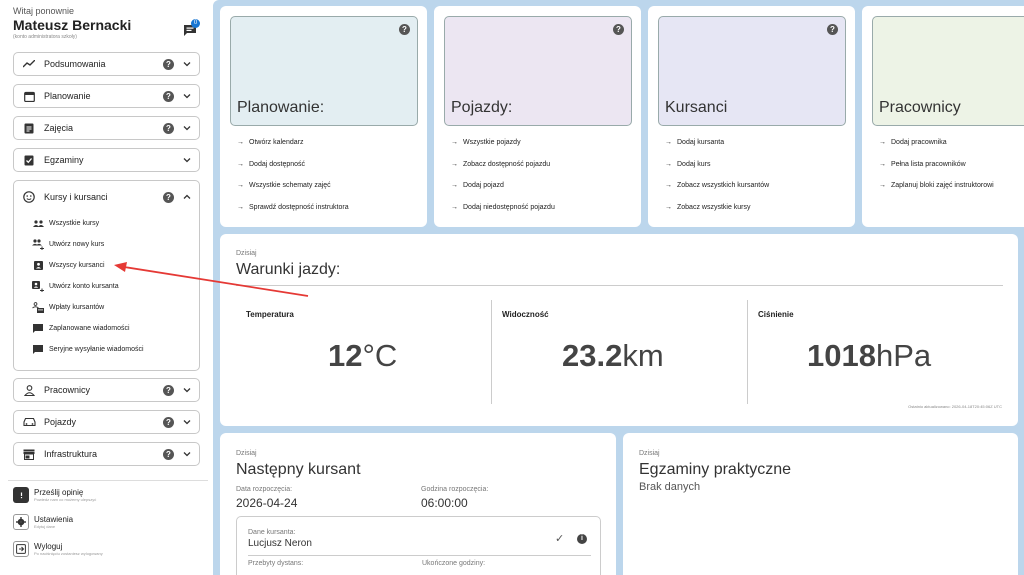 This screenshot has width=1024, height=575. What do you see at coordinates (45, 37) in the screenshot?
I see `account-note: (konto administratora szkoły)` at bounding box center [45, 37].